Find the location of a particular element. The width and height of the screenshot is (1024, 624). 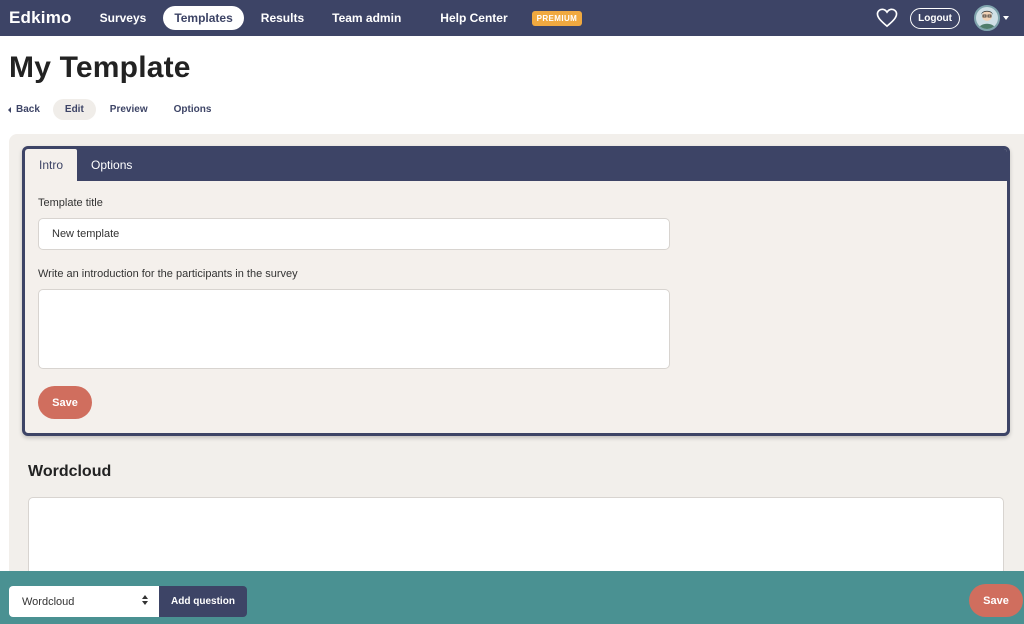

subnav-tab-edit: Edit is located at coordinates (74, 109).